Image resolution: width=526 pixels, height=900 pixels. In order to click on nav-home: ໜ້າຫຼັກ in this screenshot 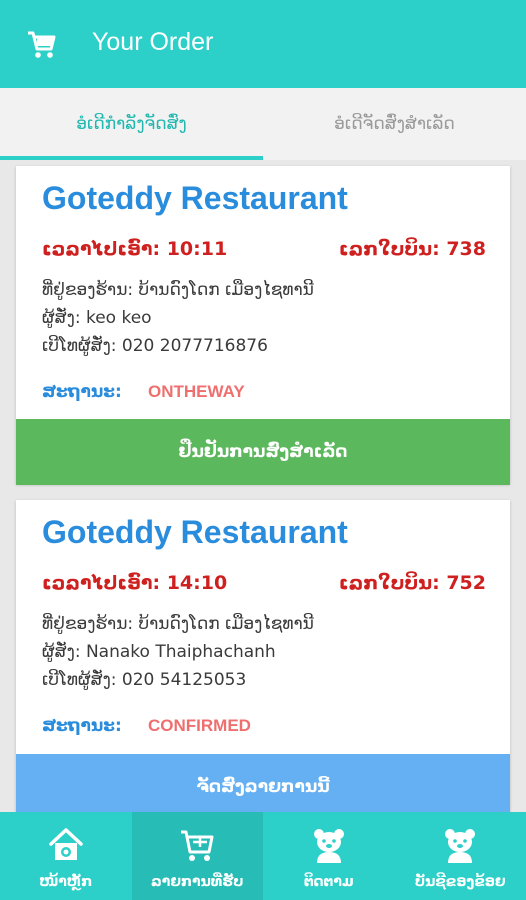, I will do `click(66, 856)`.